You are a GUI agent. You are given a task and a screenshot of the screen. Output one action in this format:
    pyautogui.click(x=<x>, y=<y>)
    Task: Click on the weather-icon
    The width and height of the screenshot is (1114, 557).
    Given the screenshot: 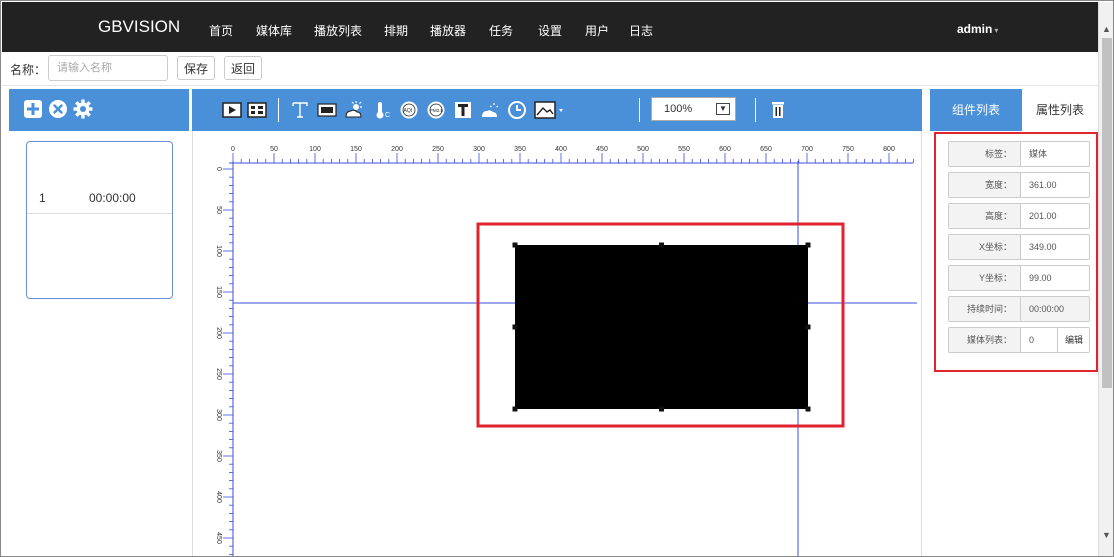 What is the action you would take?
    pyautogui.click(x=354, y=110)
    